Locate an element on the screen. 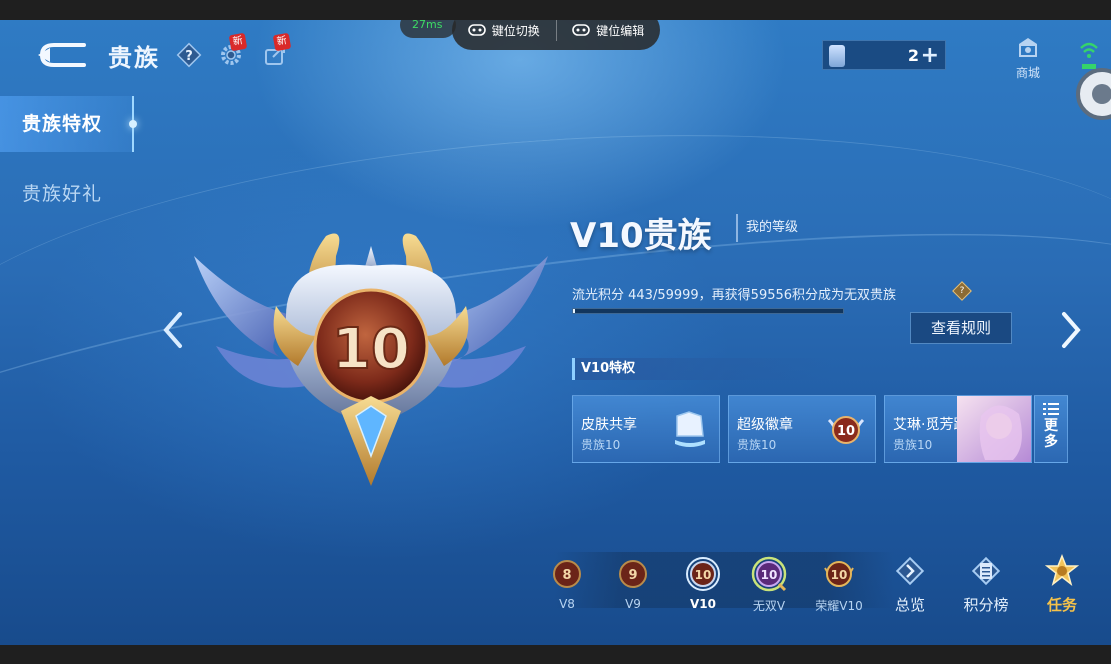  tier-label: 荣耀V10 is located at coordinates (839, 606).